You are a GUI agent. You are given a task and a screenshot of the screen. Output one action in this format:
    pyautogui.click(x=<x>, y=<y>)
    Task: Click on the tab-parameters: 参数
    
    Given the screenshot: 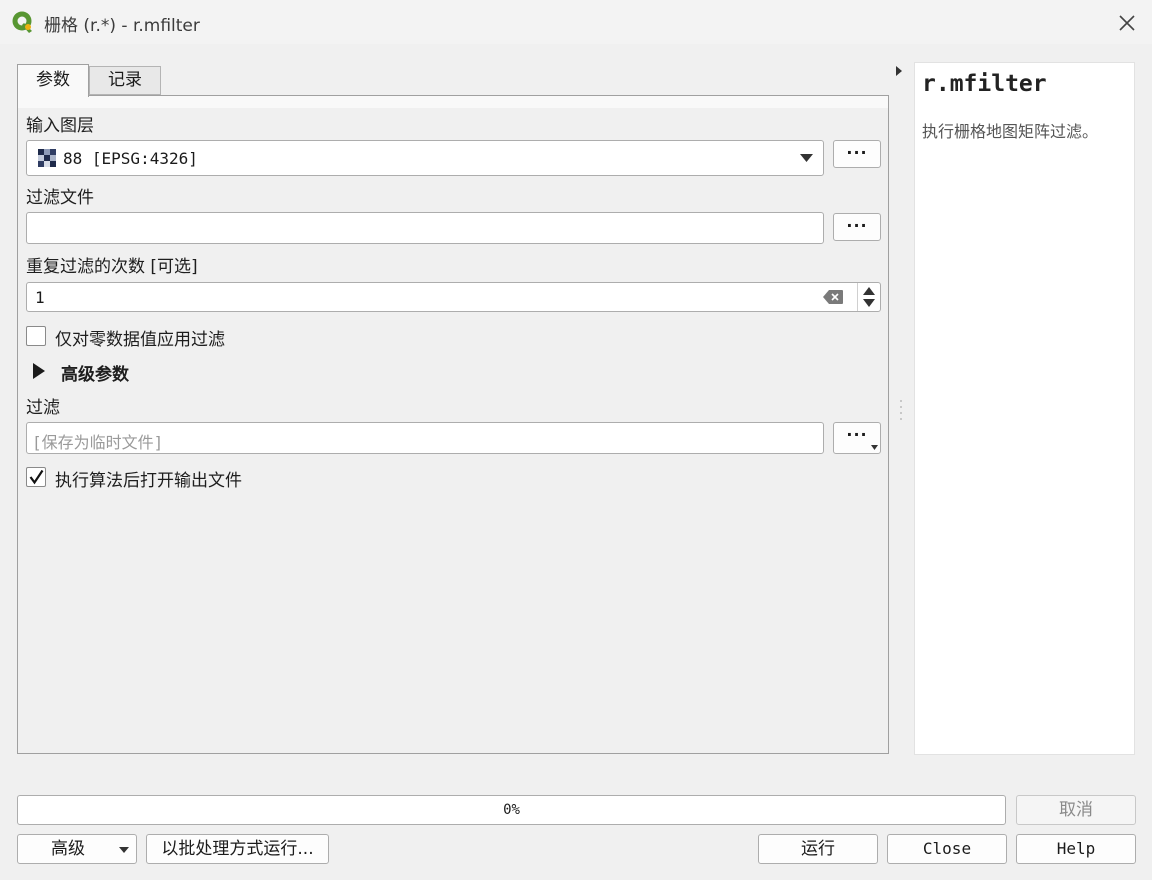 What is the action you would take?
    pyautogui.click(x=53, y=80)
    